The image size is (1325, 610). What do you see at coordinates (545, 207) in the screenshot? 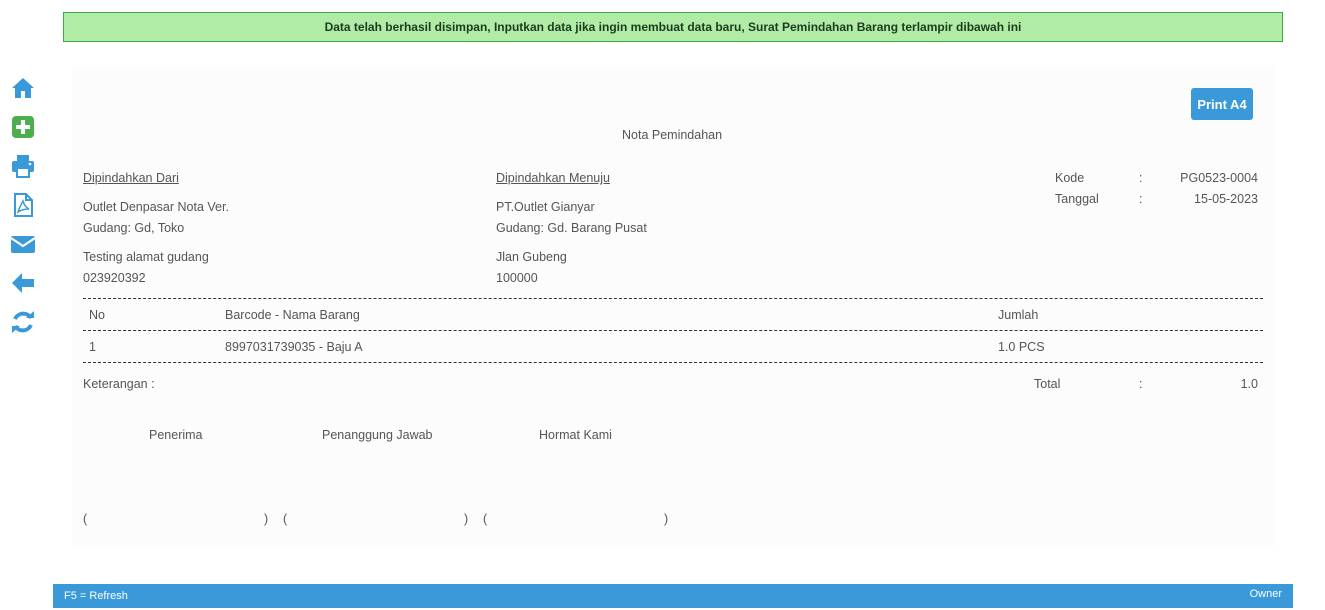
I see `to-name: PT.Outlet Gianyar` at bounding box center [545, 207].